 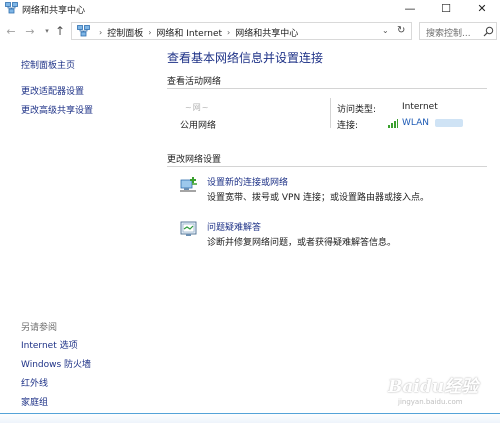 What do you see at coordinates (302, 243) in the screenshot?
I see `troubleshoot-description: 诊断并修复网络问题，或者获得疑难解答信息。` at bounding box center [302, 243].